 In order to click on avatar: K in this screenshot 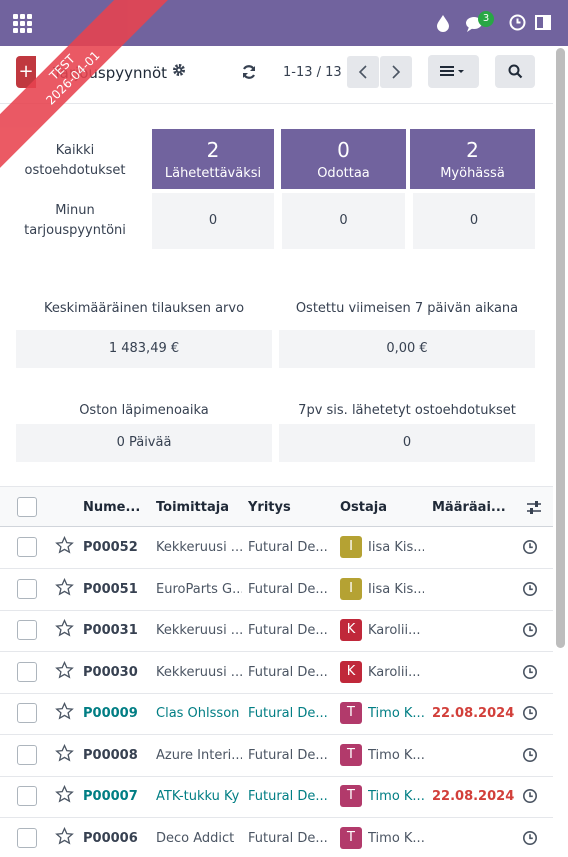, I will do `click(351, 630)`.